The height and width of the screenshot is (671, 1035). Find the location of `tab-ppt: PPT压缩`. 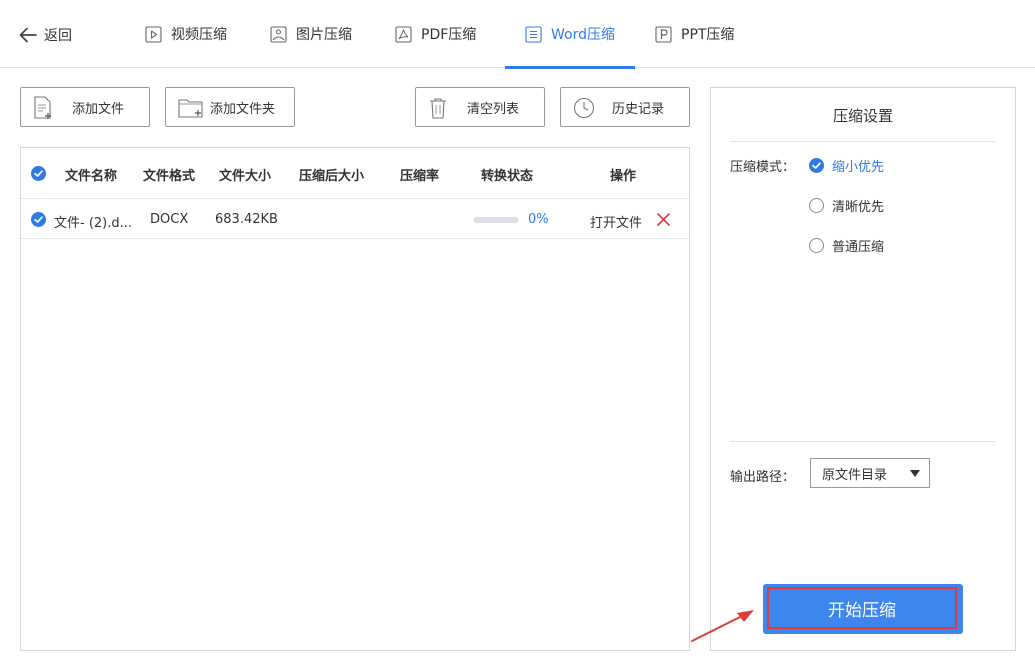

tab-ppt: PPT压缩 is located at coordinates (694, 34).